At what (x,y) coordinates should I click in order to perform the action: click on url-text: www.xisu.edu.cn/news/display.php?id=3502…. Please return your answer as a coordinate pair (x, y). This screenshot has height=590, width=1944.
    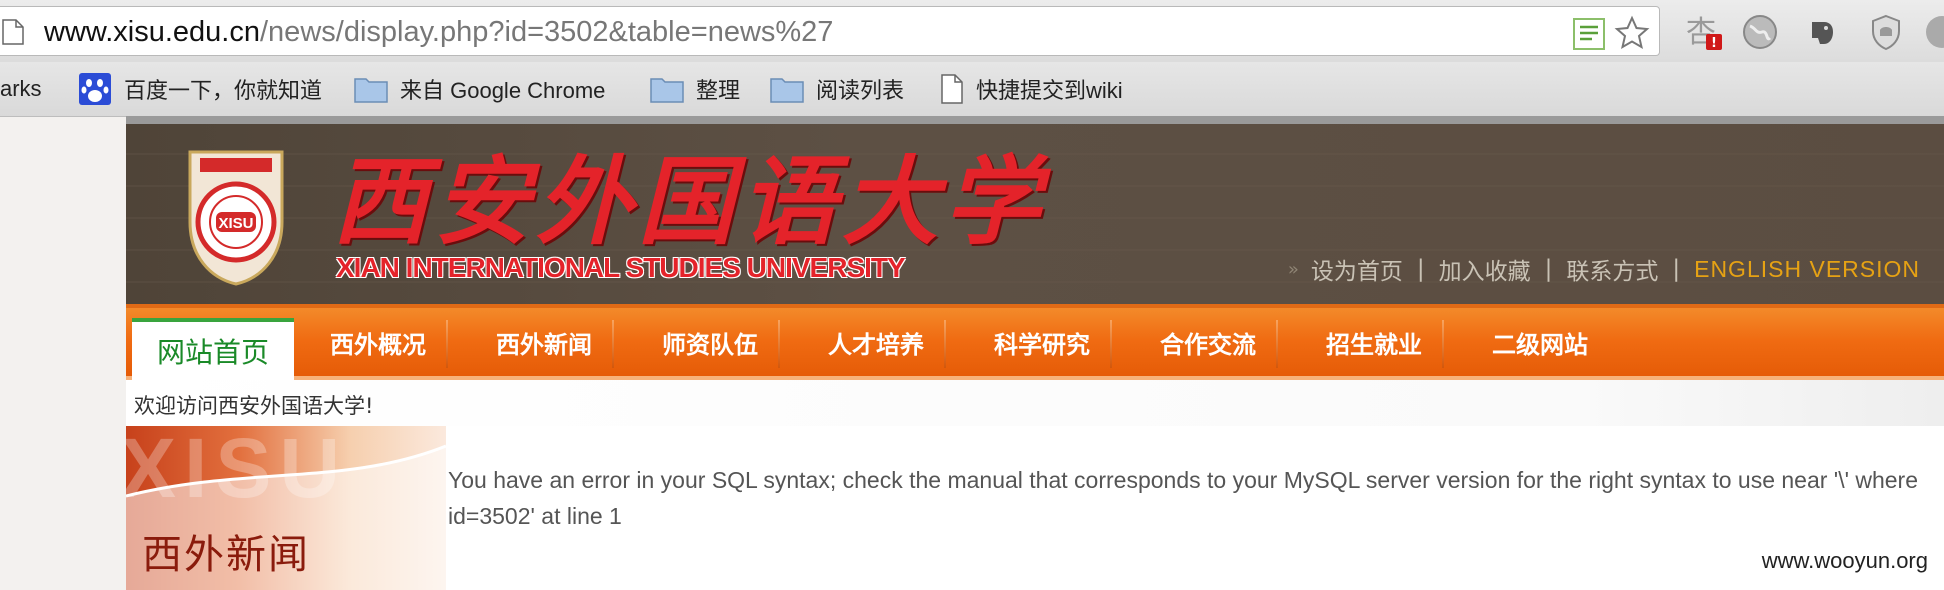
    Looking at the image, I should click on (438, 32).